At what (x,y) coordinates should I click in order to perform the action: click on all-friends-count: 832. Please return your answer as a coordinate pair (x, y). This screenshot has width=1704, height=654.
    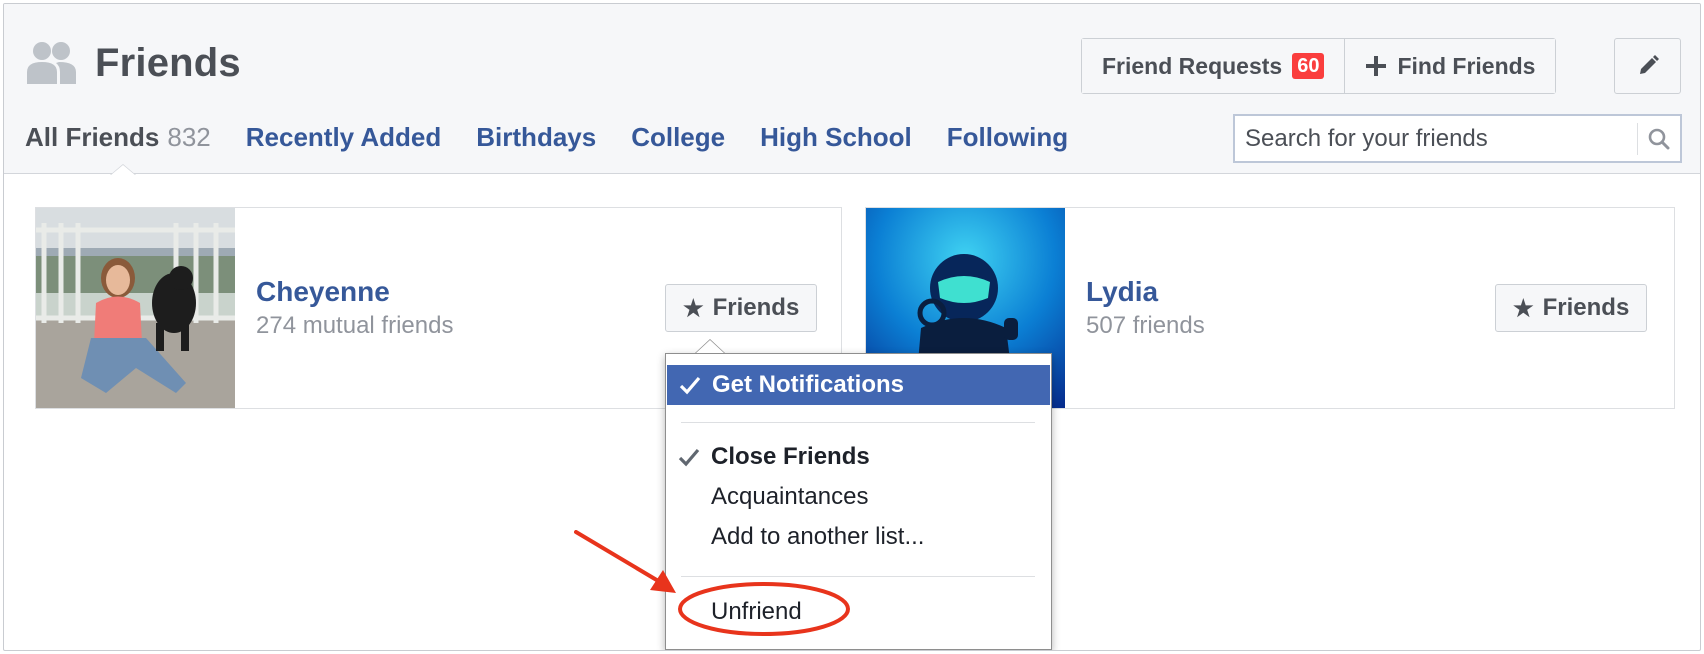
    Looking at the image, I should click on (189, 137).